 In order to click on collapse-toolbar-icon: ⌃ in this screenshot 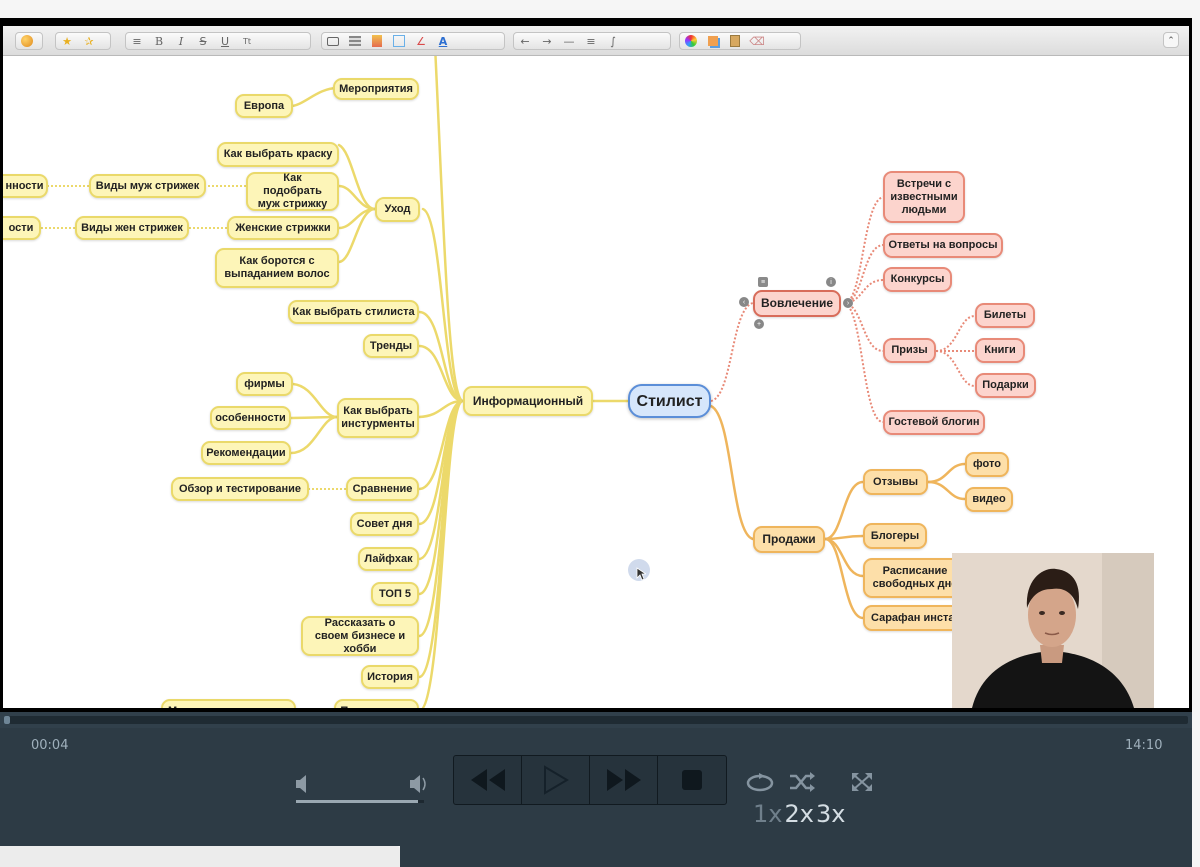, I will do `click(1171, 40)`.